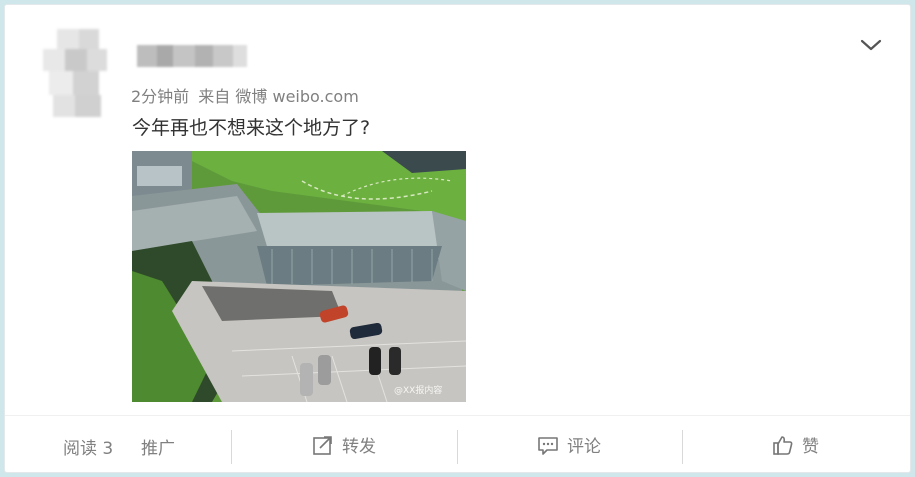 The image size is (915, 477). What do you see at coordinates (871, 45) in the screenshot?
I see `chevron-down-icon` at bounding box center [871, 45].